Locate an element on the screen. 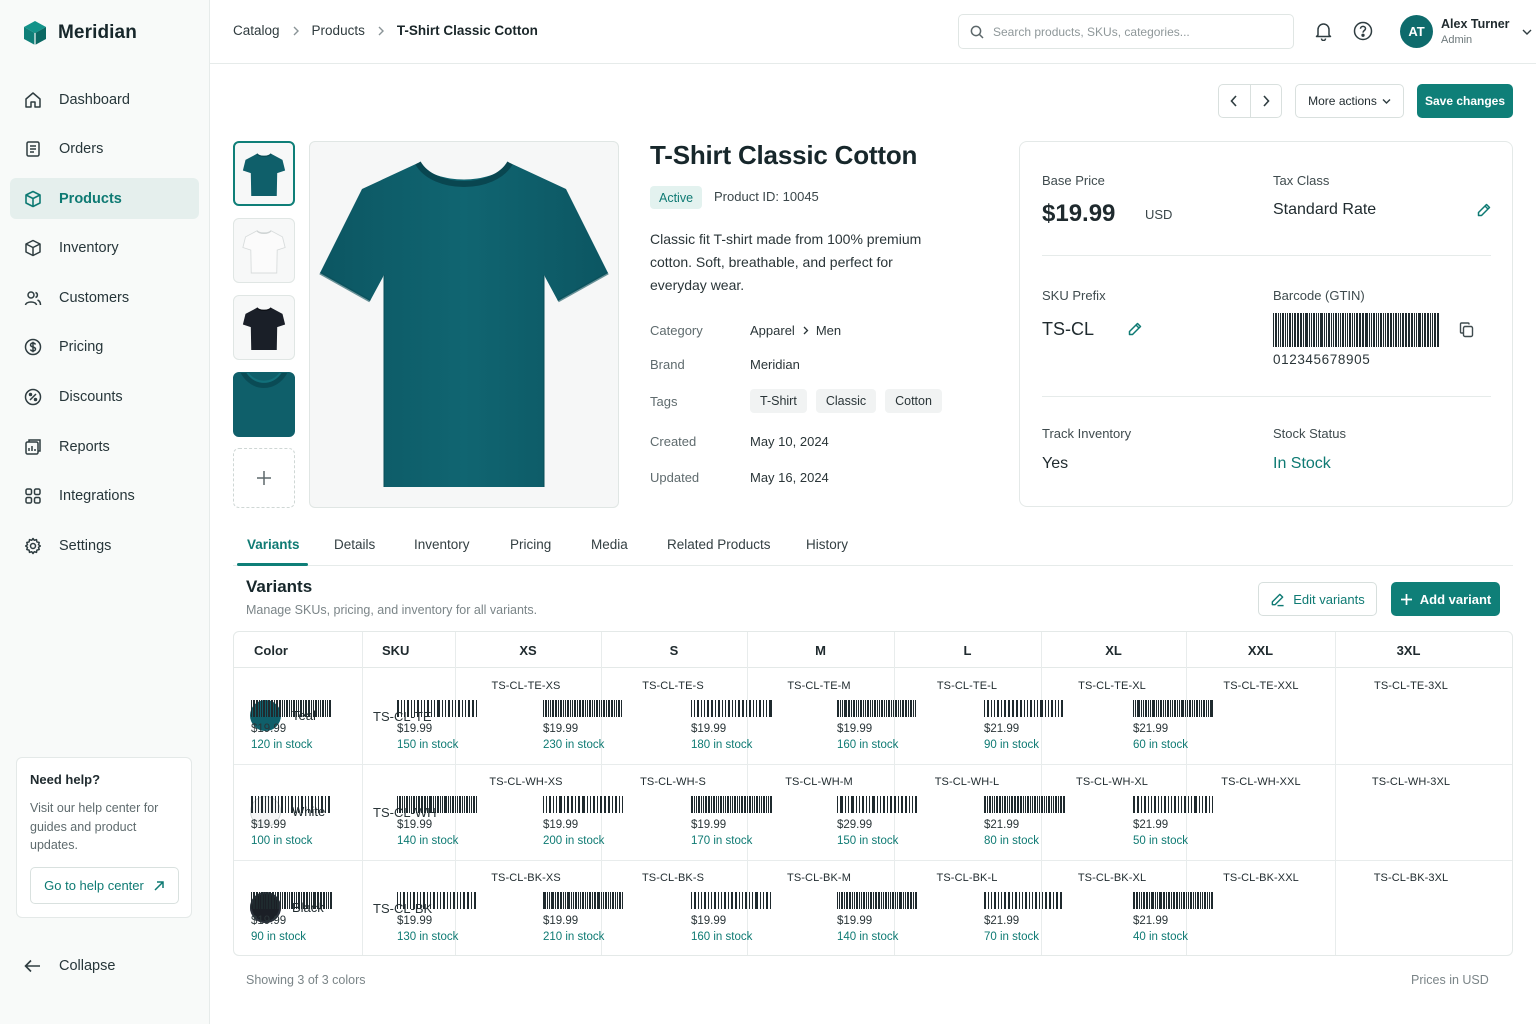 This screenshot has width=1536, height=1024. search-input is located at coordinates (1133, 31).